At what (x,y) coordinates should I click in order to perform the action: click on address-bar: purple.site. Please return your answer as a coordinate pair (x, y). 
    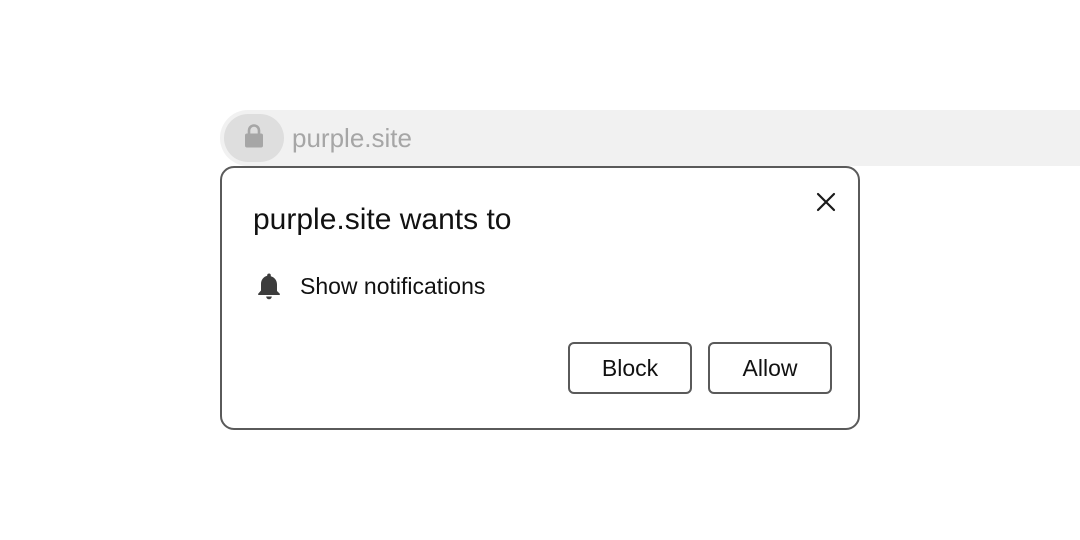
    Looking at the image, I should click on (650, 138).